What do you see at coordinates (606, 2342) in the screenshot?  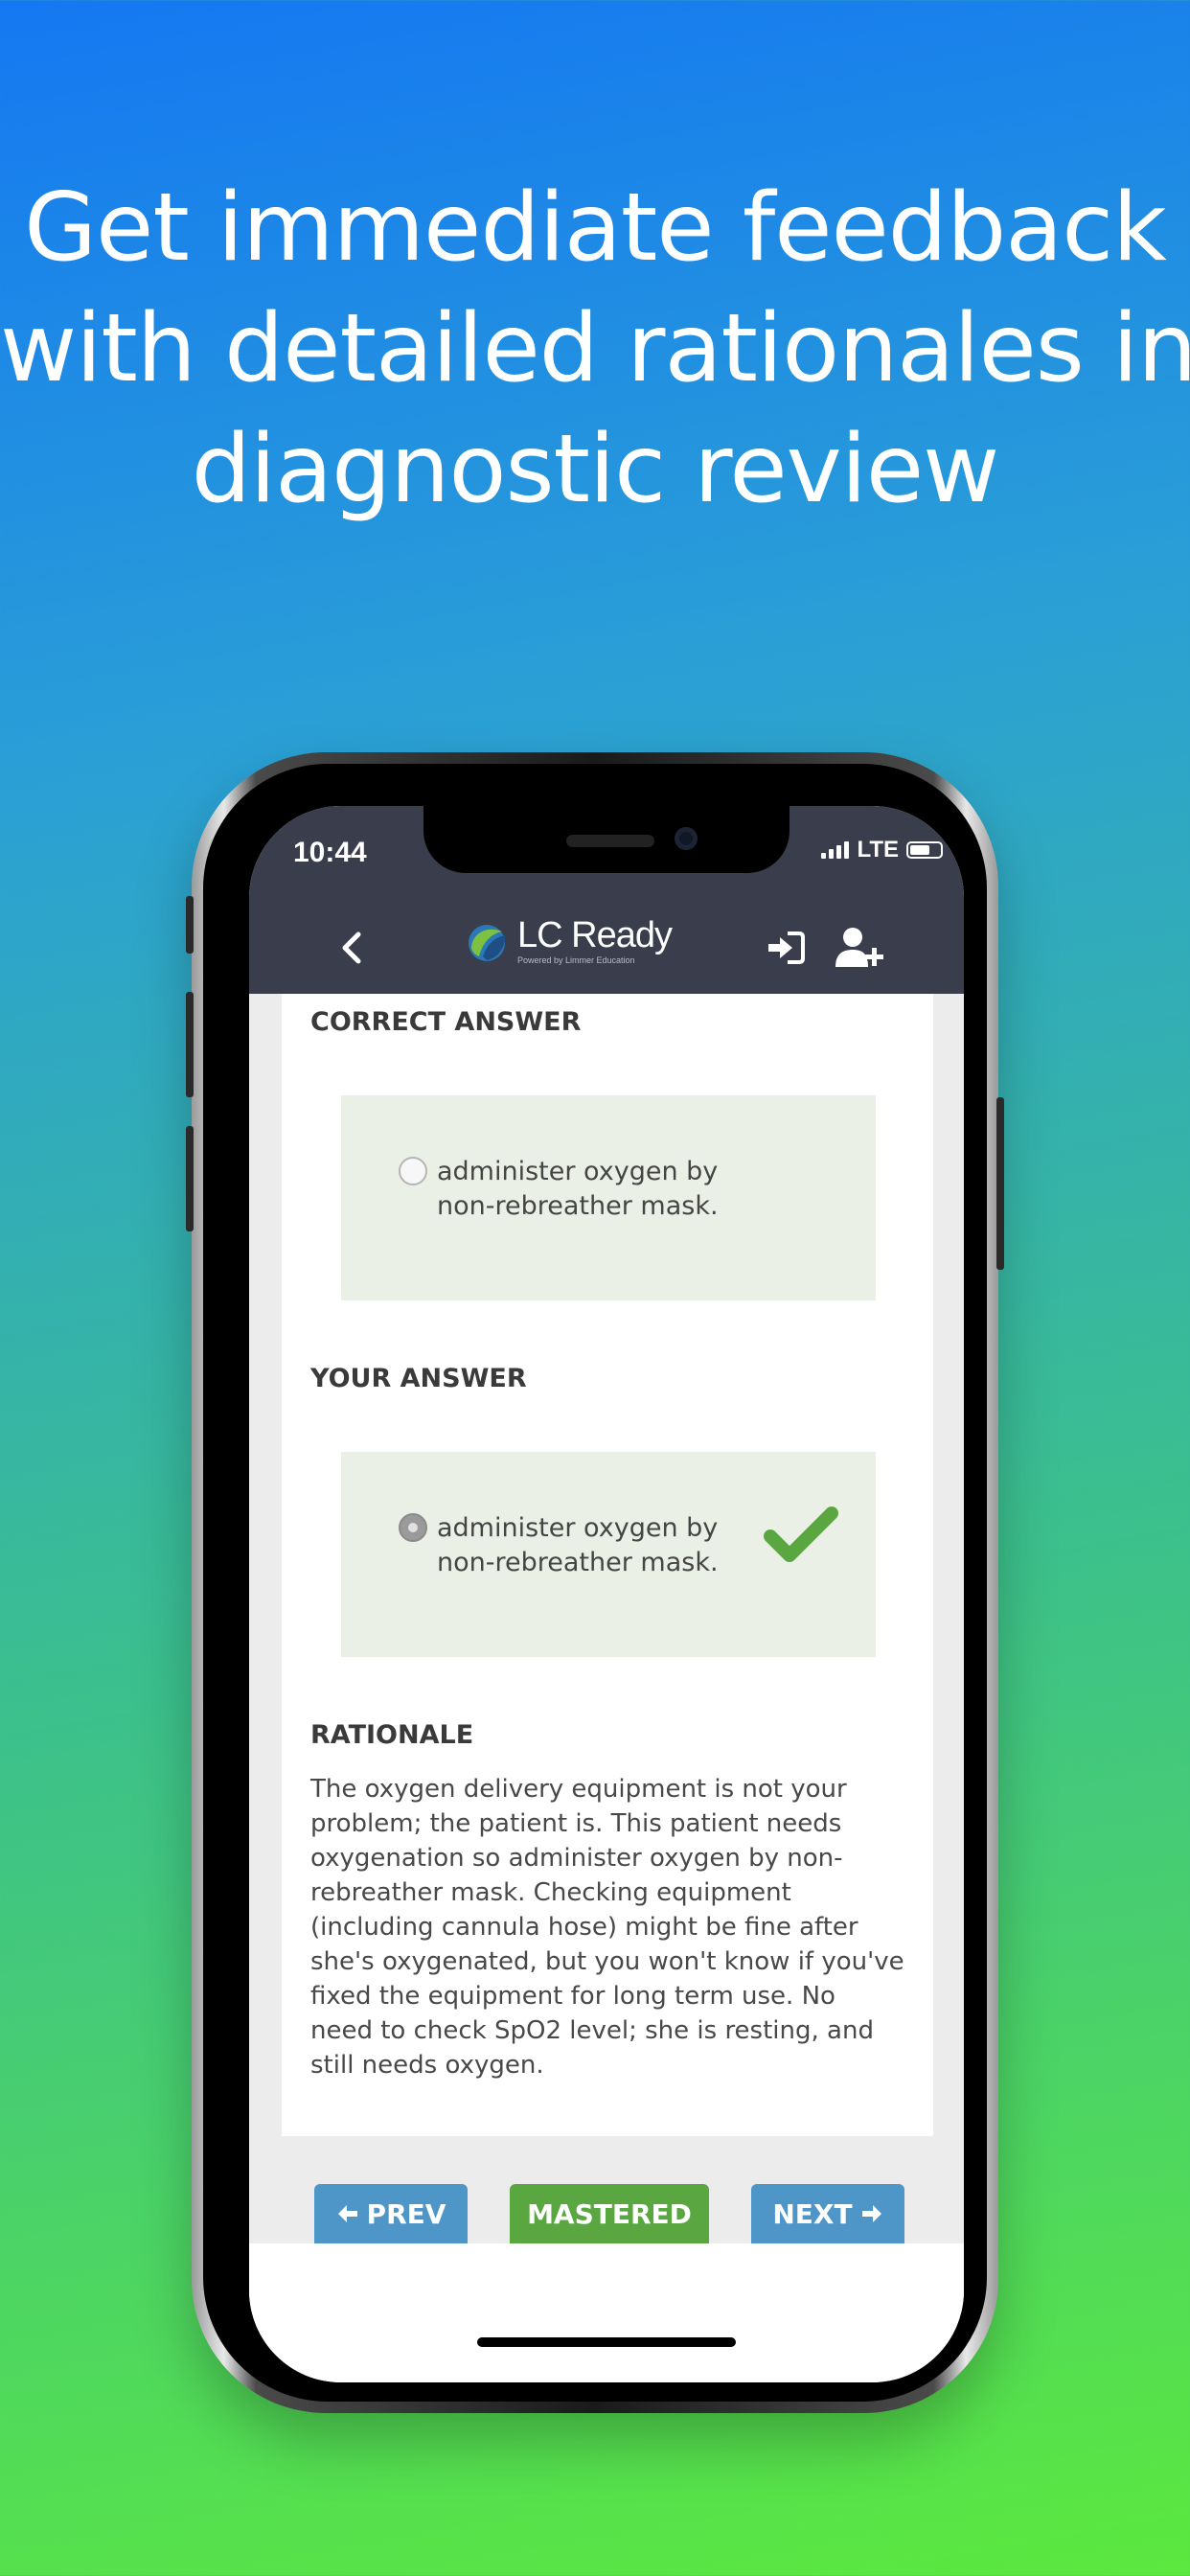 I see `home-indicator` at bounding box center [606, 2342].